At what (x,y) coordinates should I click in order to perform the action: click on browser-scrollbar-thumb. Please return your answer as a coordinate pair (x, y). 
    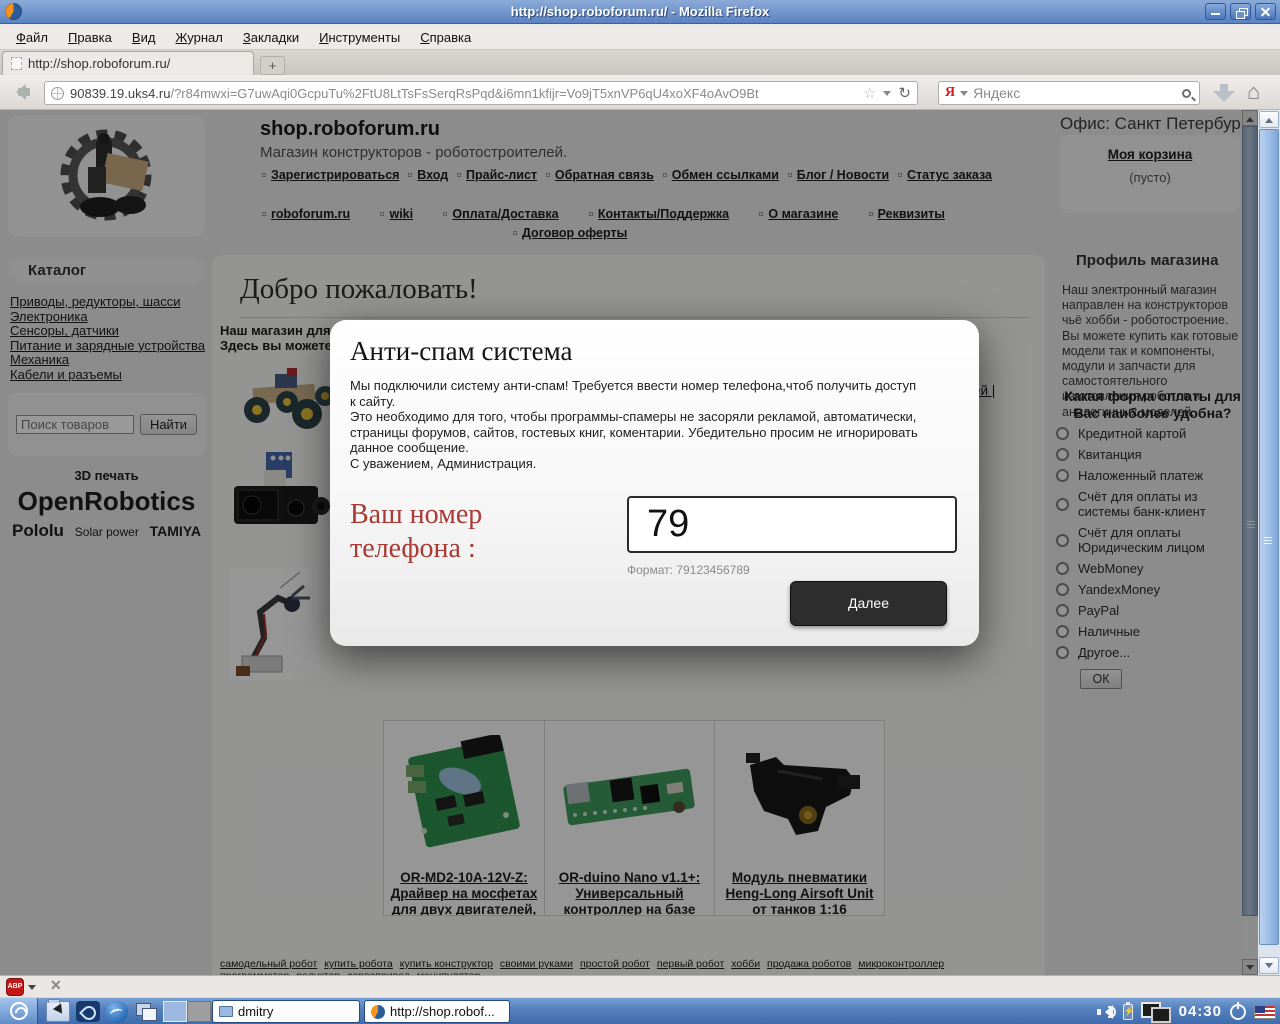
    Looking at the image, I should click on (1269, 537).